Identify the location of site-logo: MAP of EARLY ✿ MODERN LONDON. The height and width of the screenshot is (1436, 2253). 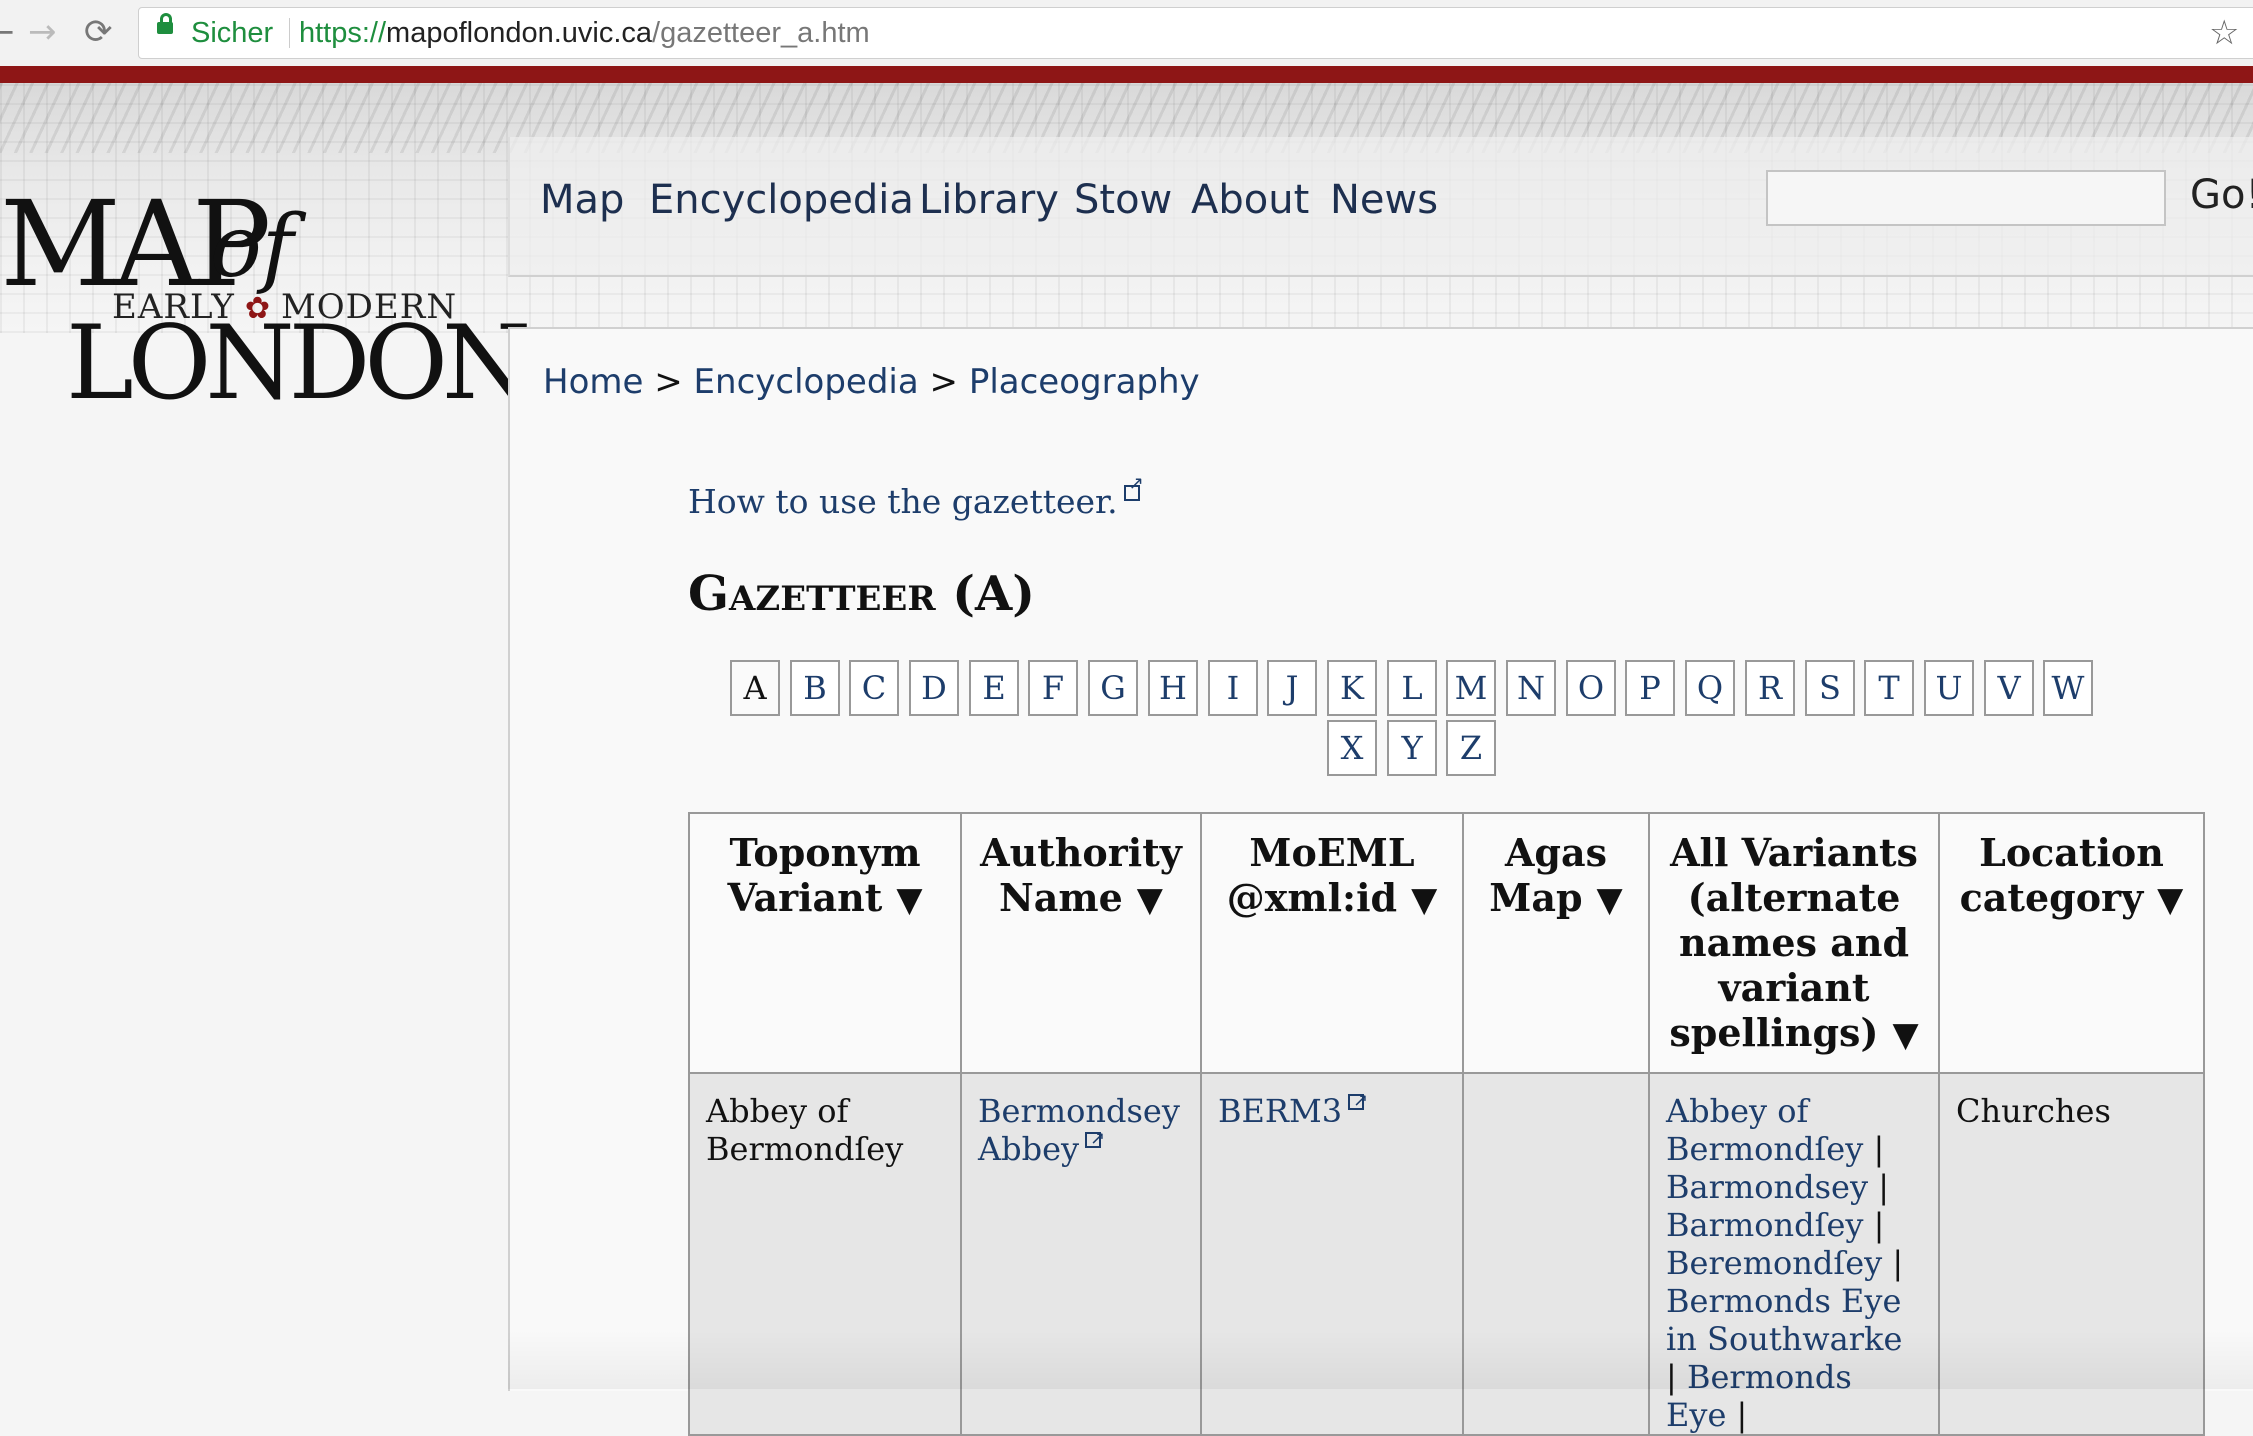
(265, 300).